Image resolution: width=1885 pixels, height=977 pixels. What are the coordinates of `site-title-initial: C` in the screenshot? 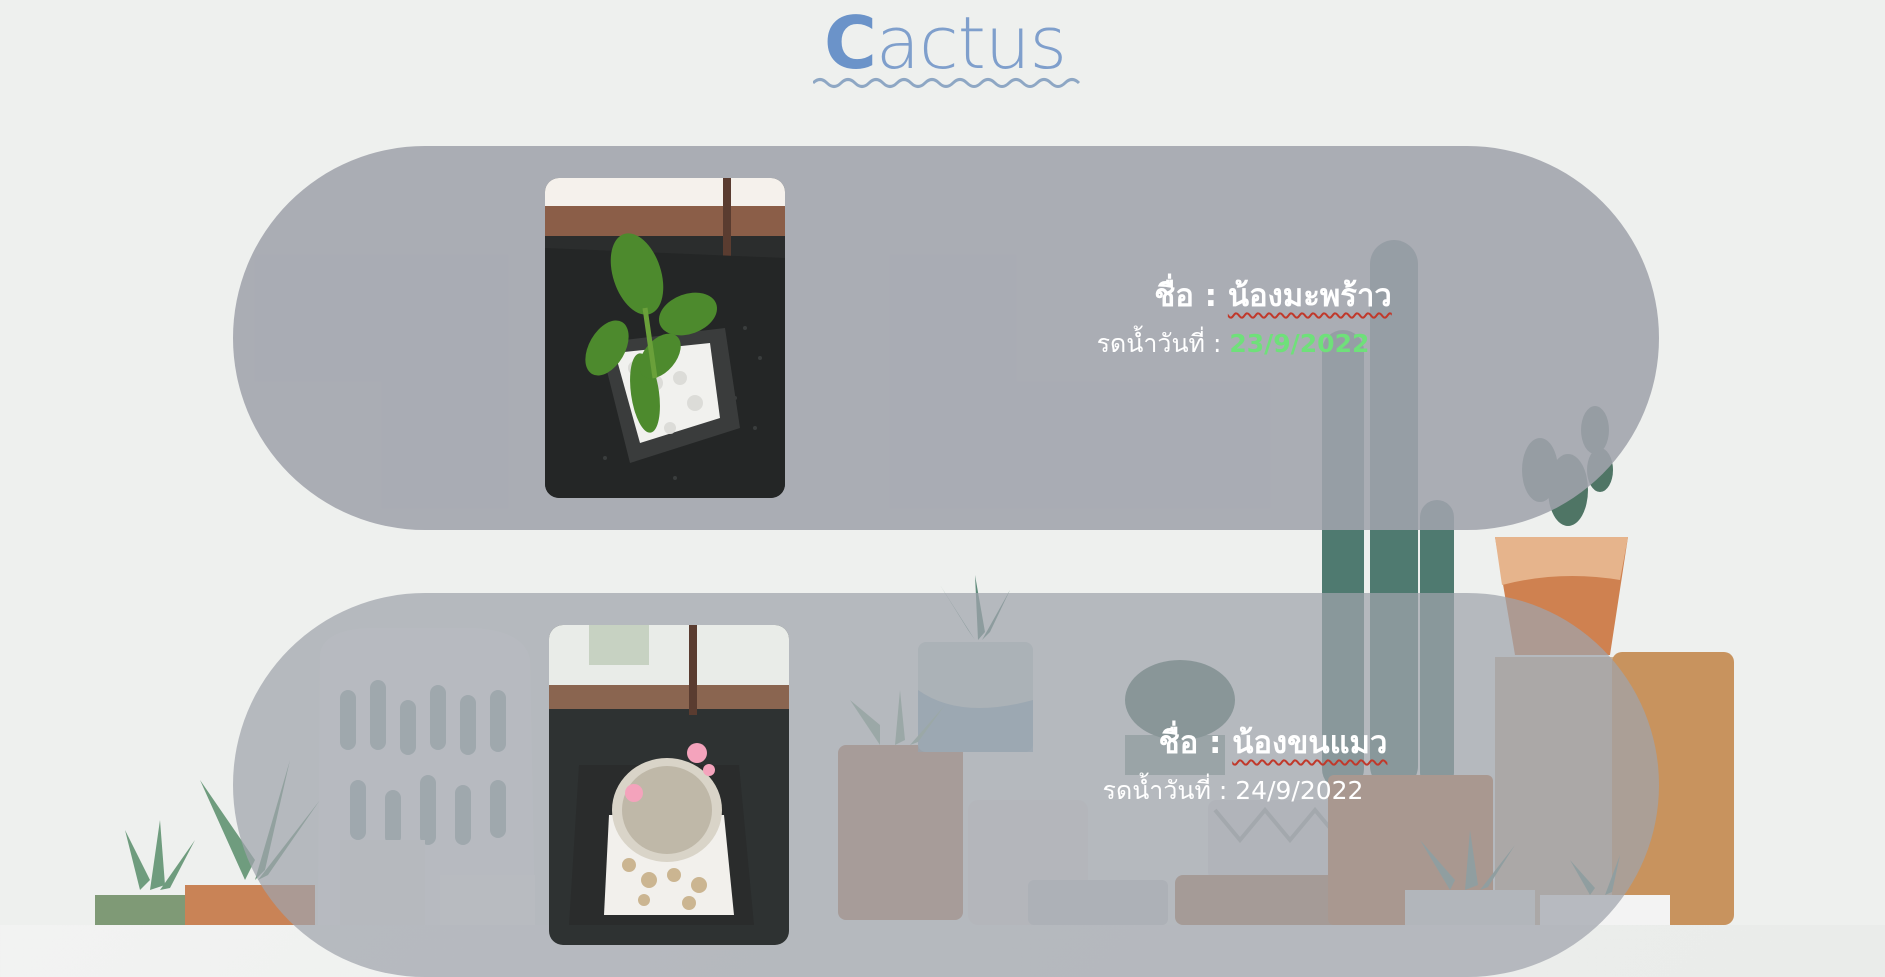 It's located at (850, 43).